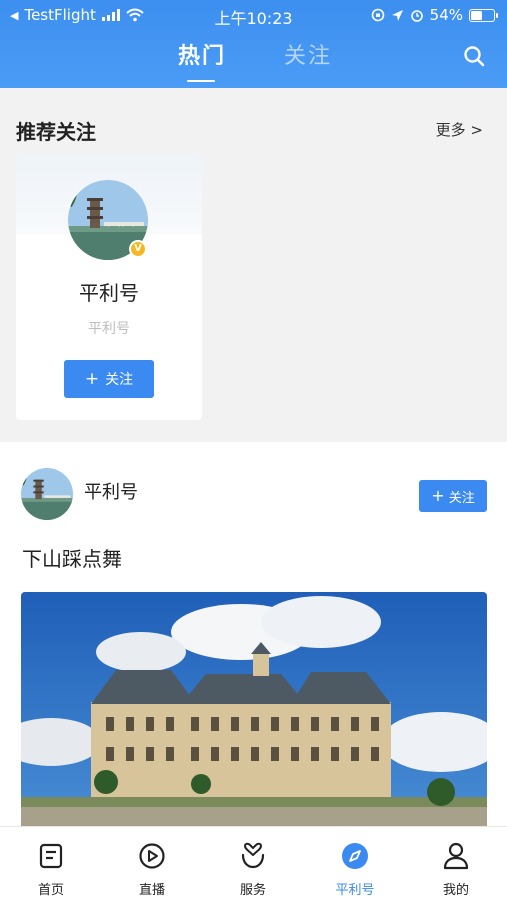  I want to click on recommend-card: V 平利号 平利号 + 关注, so click(109, 287).